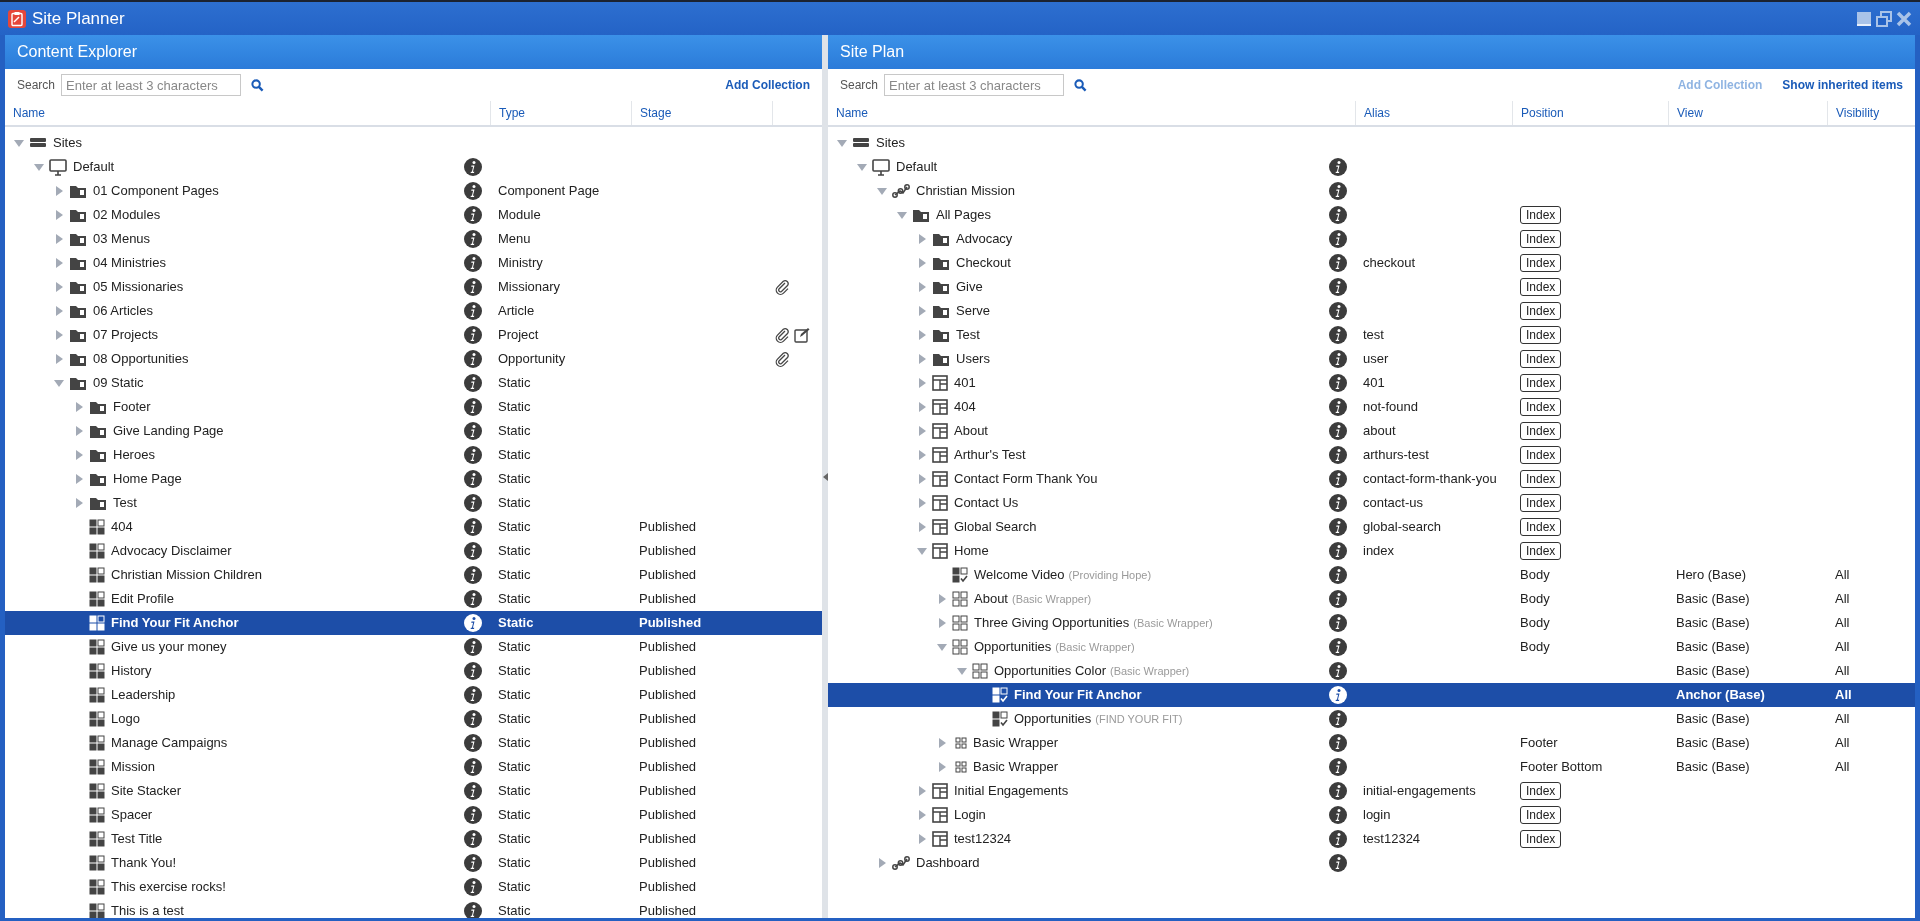 This screenshot has width=1920, height=921. Describe the element at coordinates (413, 575) in the screenshot. I see `tree-row: Christian Mission Children Static Published` at that location.